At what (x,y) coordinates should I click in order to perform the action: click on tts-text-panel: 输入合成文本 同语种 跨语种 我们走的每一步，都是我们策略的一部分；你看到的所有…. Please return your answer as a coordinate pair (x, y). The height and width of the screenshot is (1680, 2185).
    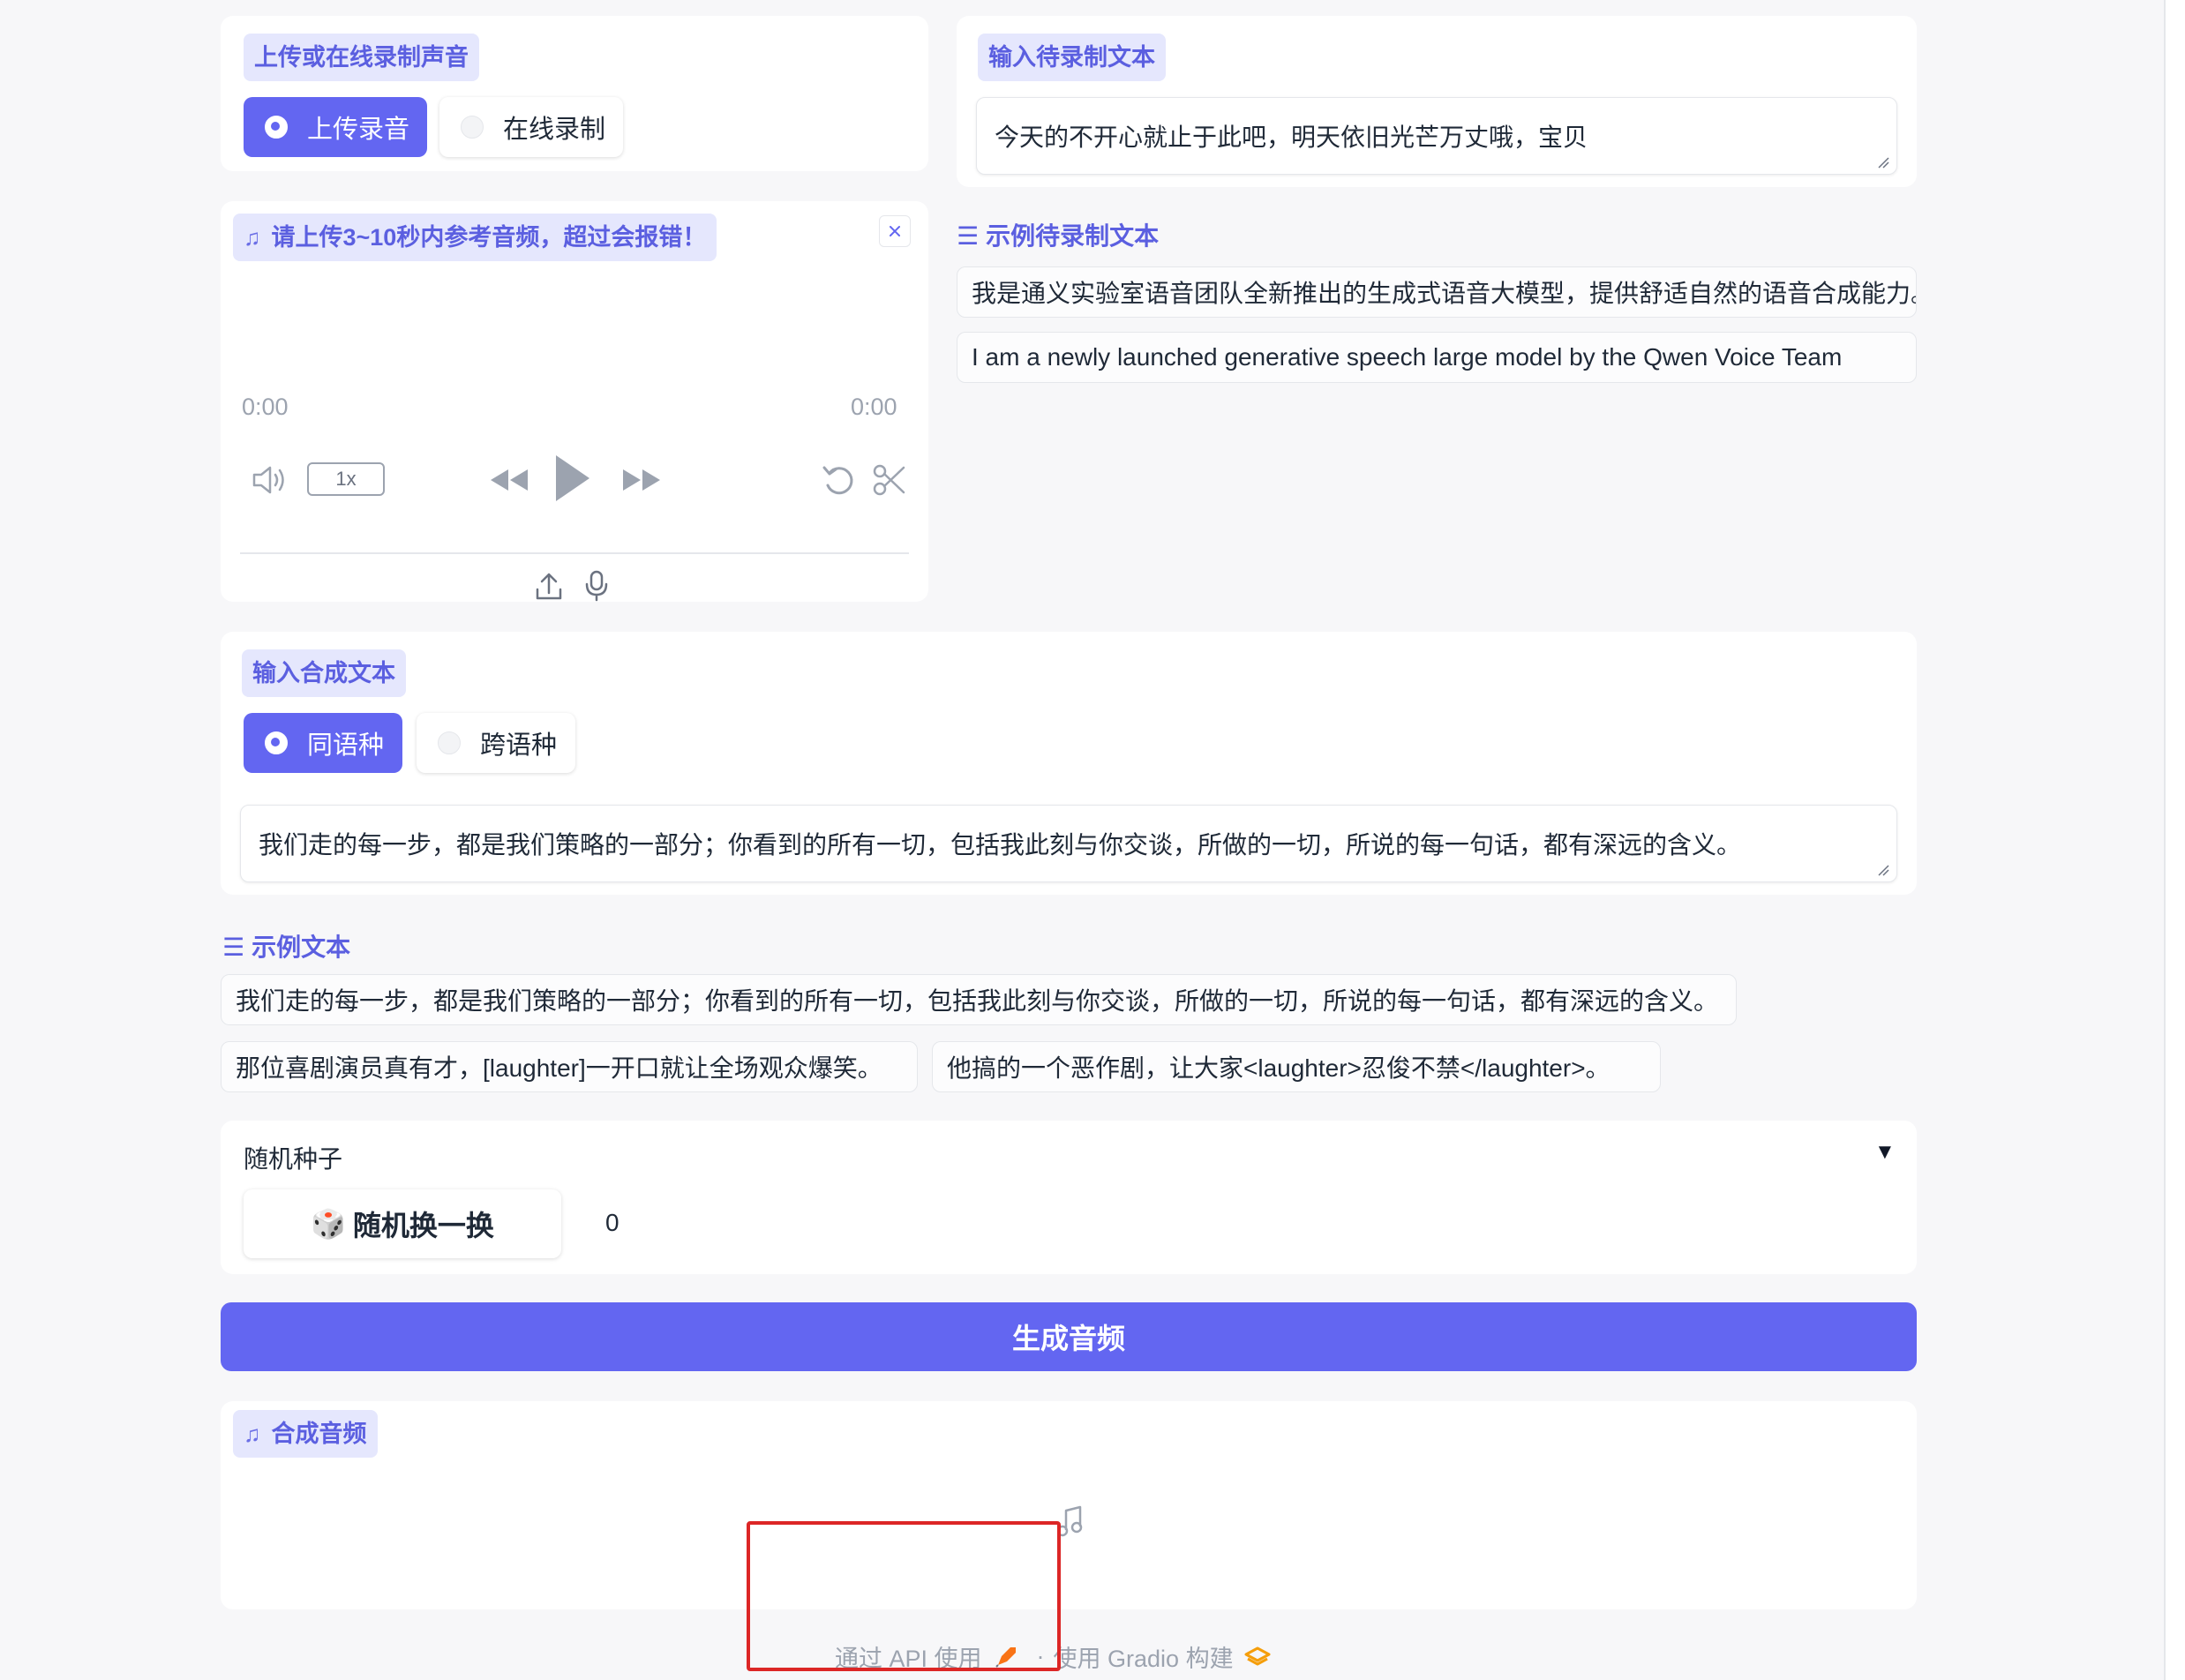
    Looking at the image, I should click on (1069, 763).